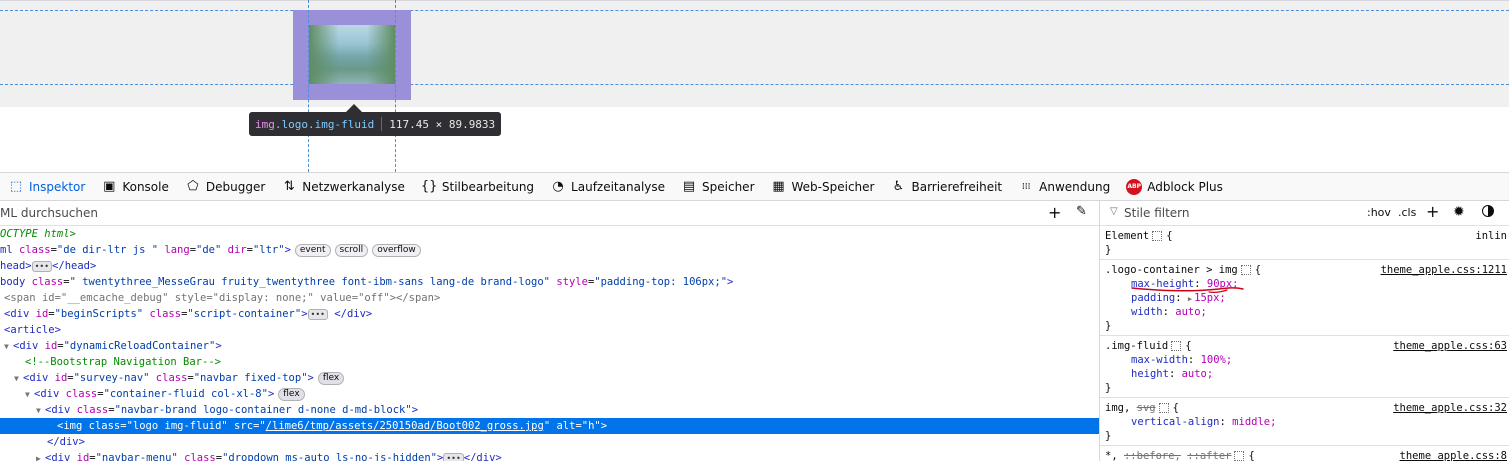 This screenshot has width=1509, height=461. What do you see at coordinates (1026, 186) in the screenshot?
I see `application-icon: ⁞⁞⁞` at bounding box center [1026, 186].